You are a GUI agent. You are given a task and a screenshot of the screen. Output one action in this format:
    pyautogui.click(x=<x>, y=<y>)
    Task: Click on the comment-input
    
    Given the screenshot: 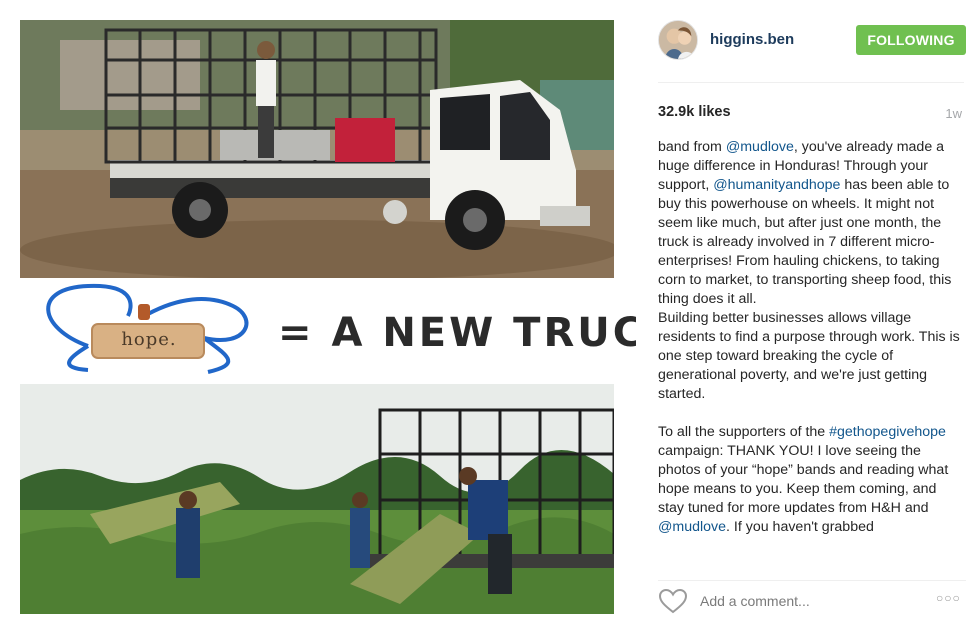 What is the action you would take?
    pyautogui.click(x=810, y=601)
    